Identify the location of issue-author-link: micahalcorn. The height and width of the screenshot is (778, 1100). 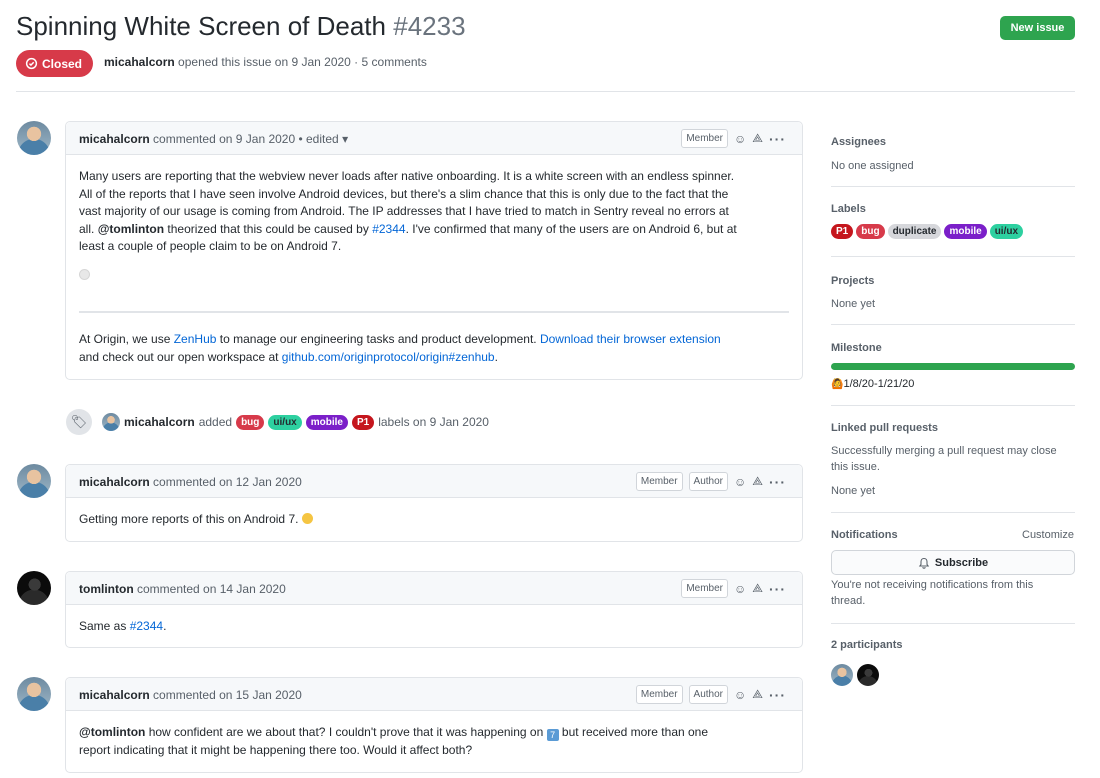
(139, 62).